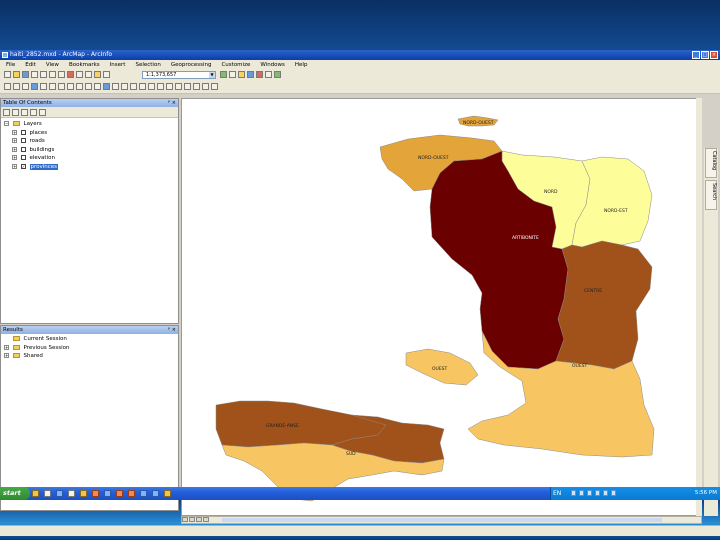 The image size is (720, 540). I want to click on tray-app-icon, so click(613, 493).